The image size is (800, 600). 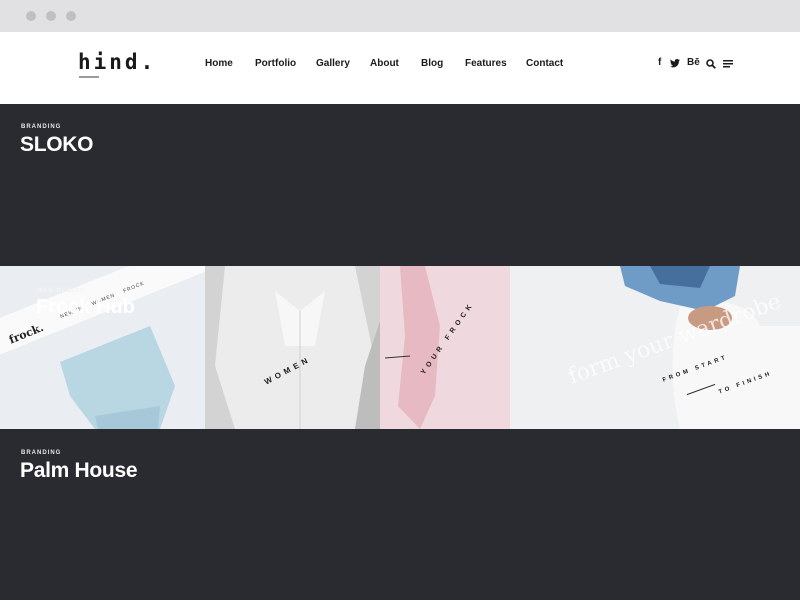 I want to click on nav-gallery: Gallery, so click(x=333, y=63).